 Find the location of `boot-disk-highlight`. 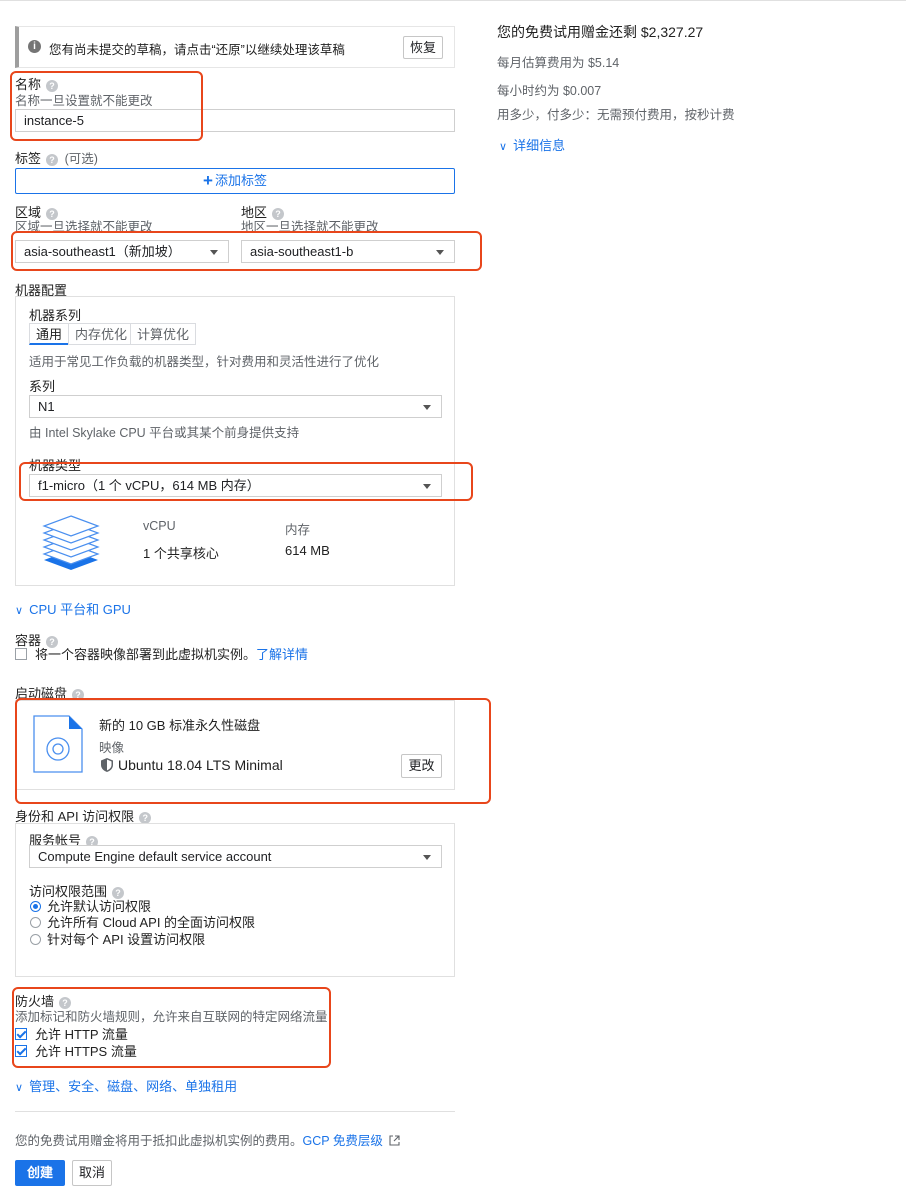

boot-disk-highlight is located at coordinates (253, 751).